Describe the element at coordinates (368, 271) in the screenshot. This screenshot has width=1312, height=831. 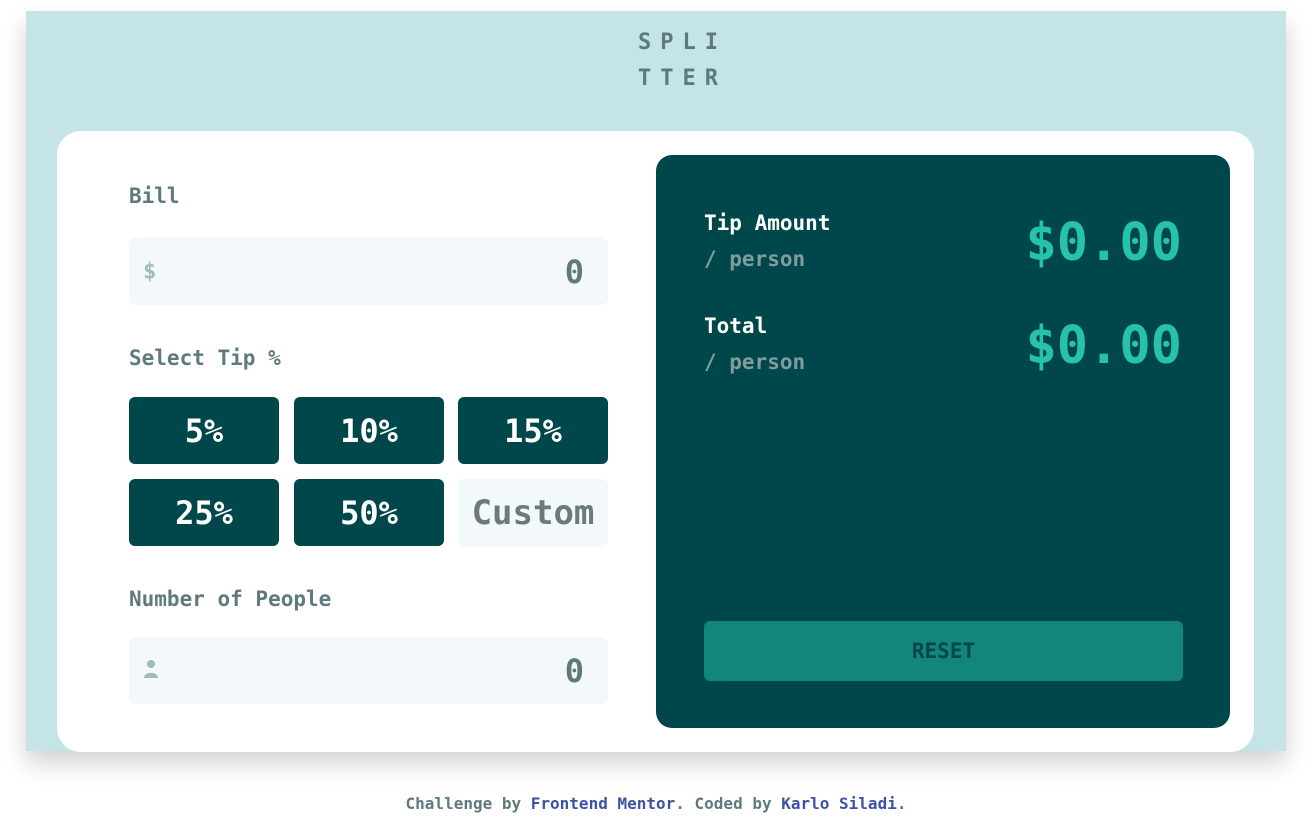
I see `bill-input: $ 0` at that location.